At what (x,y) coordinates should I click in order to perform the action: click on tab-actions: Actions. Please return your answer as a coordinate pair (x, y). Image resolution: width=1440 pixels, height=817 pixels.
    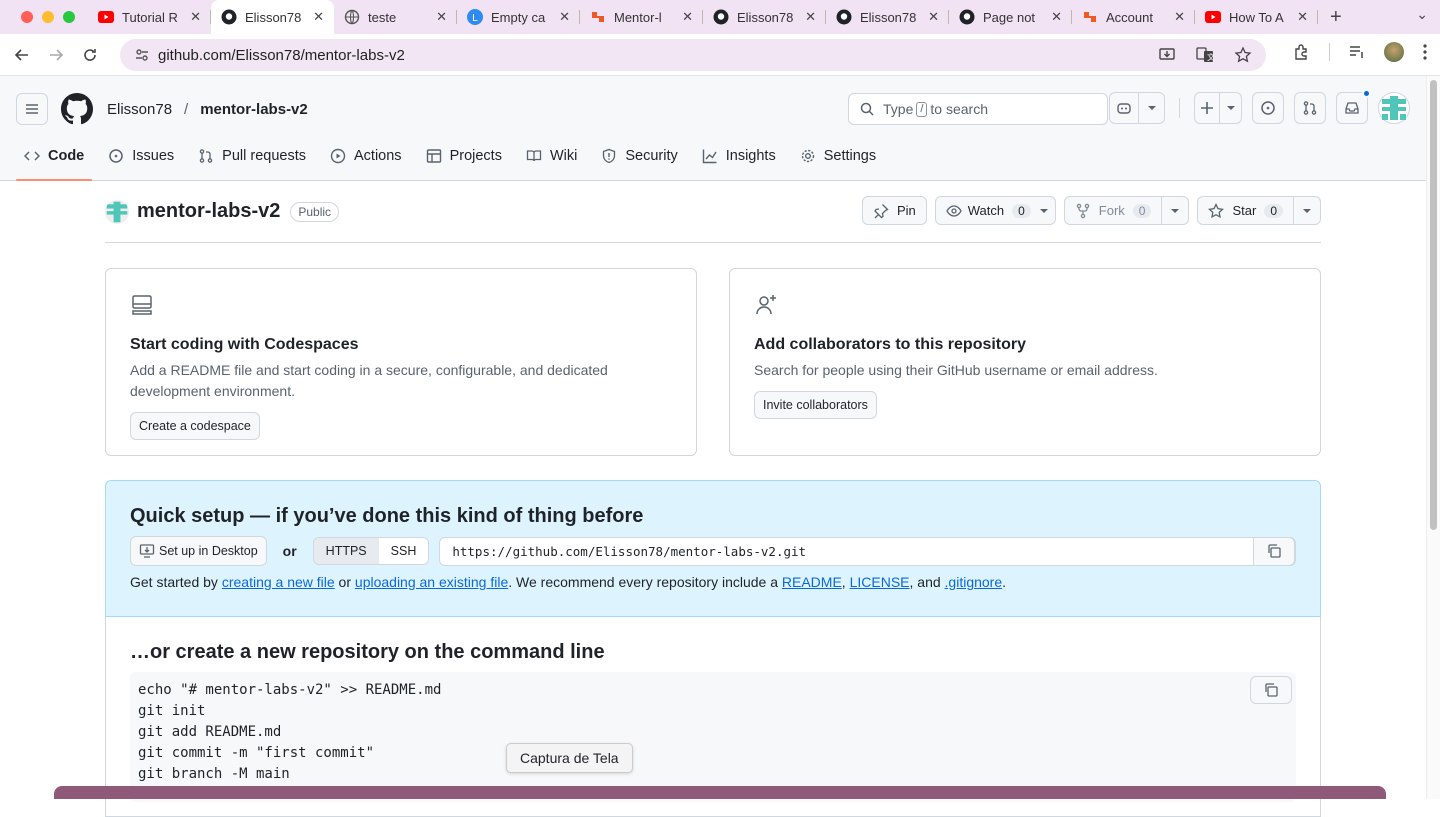
    Looking at the image, I should click on (366, 156).